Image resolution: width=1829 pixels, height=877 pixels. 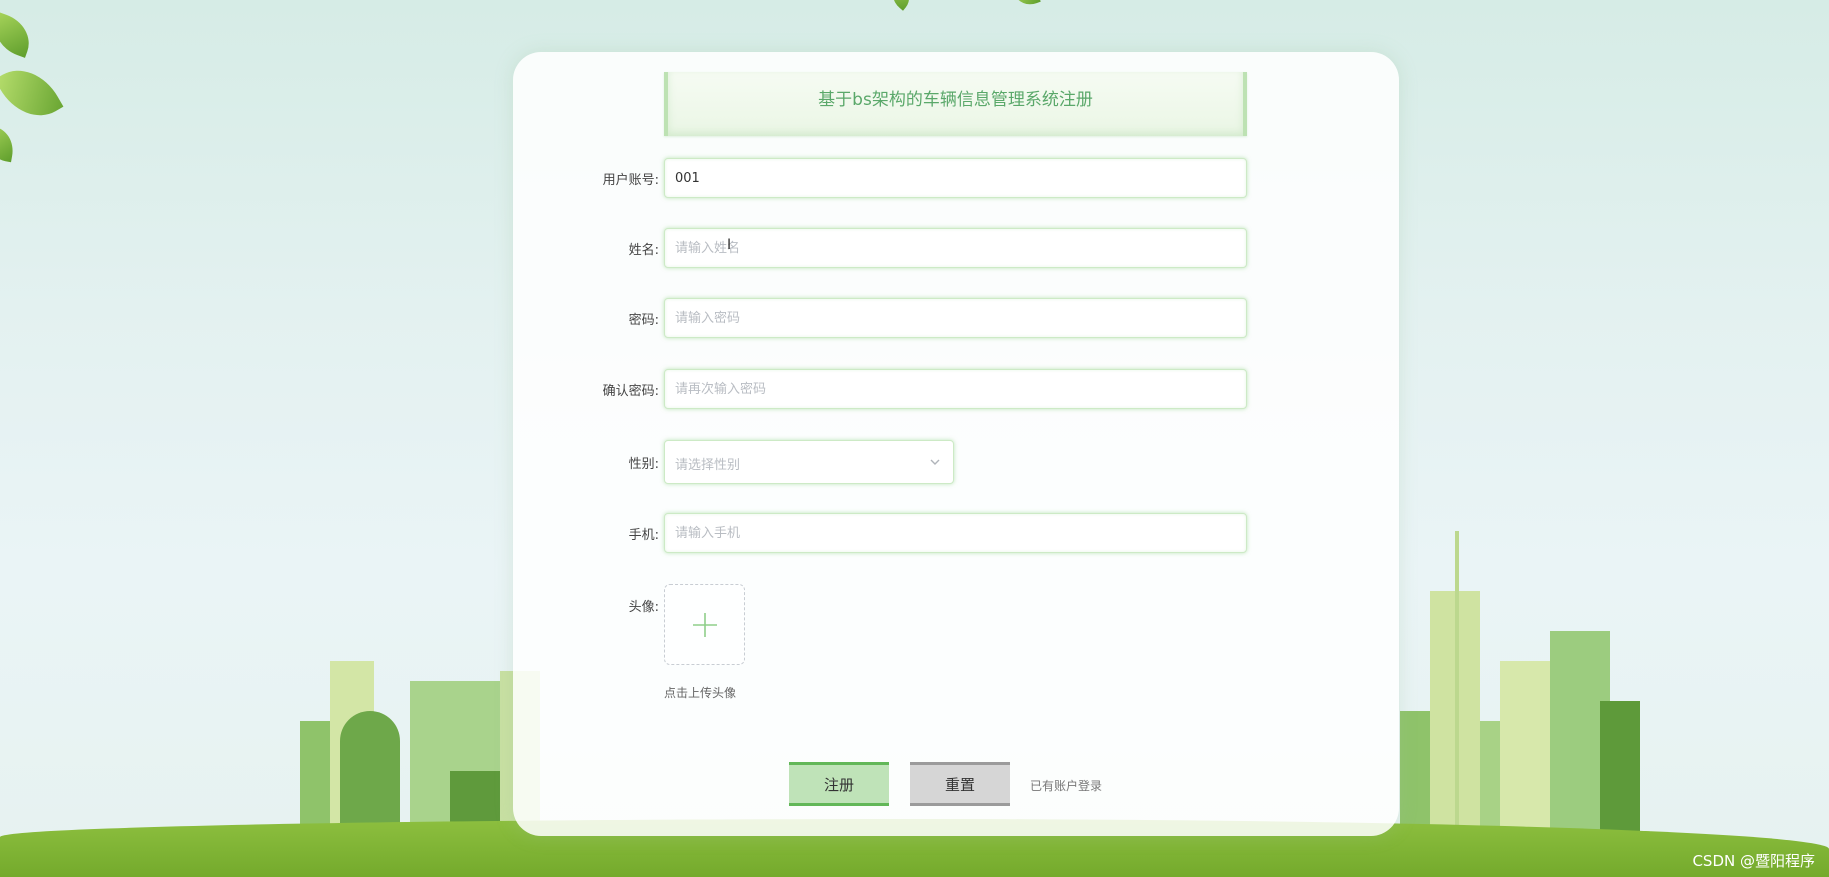 I want to click on register-button: 注册, so click(x=839, y=784).